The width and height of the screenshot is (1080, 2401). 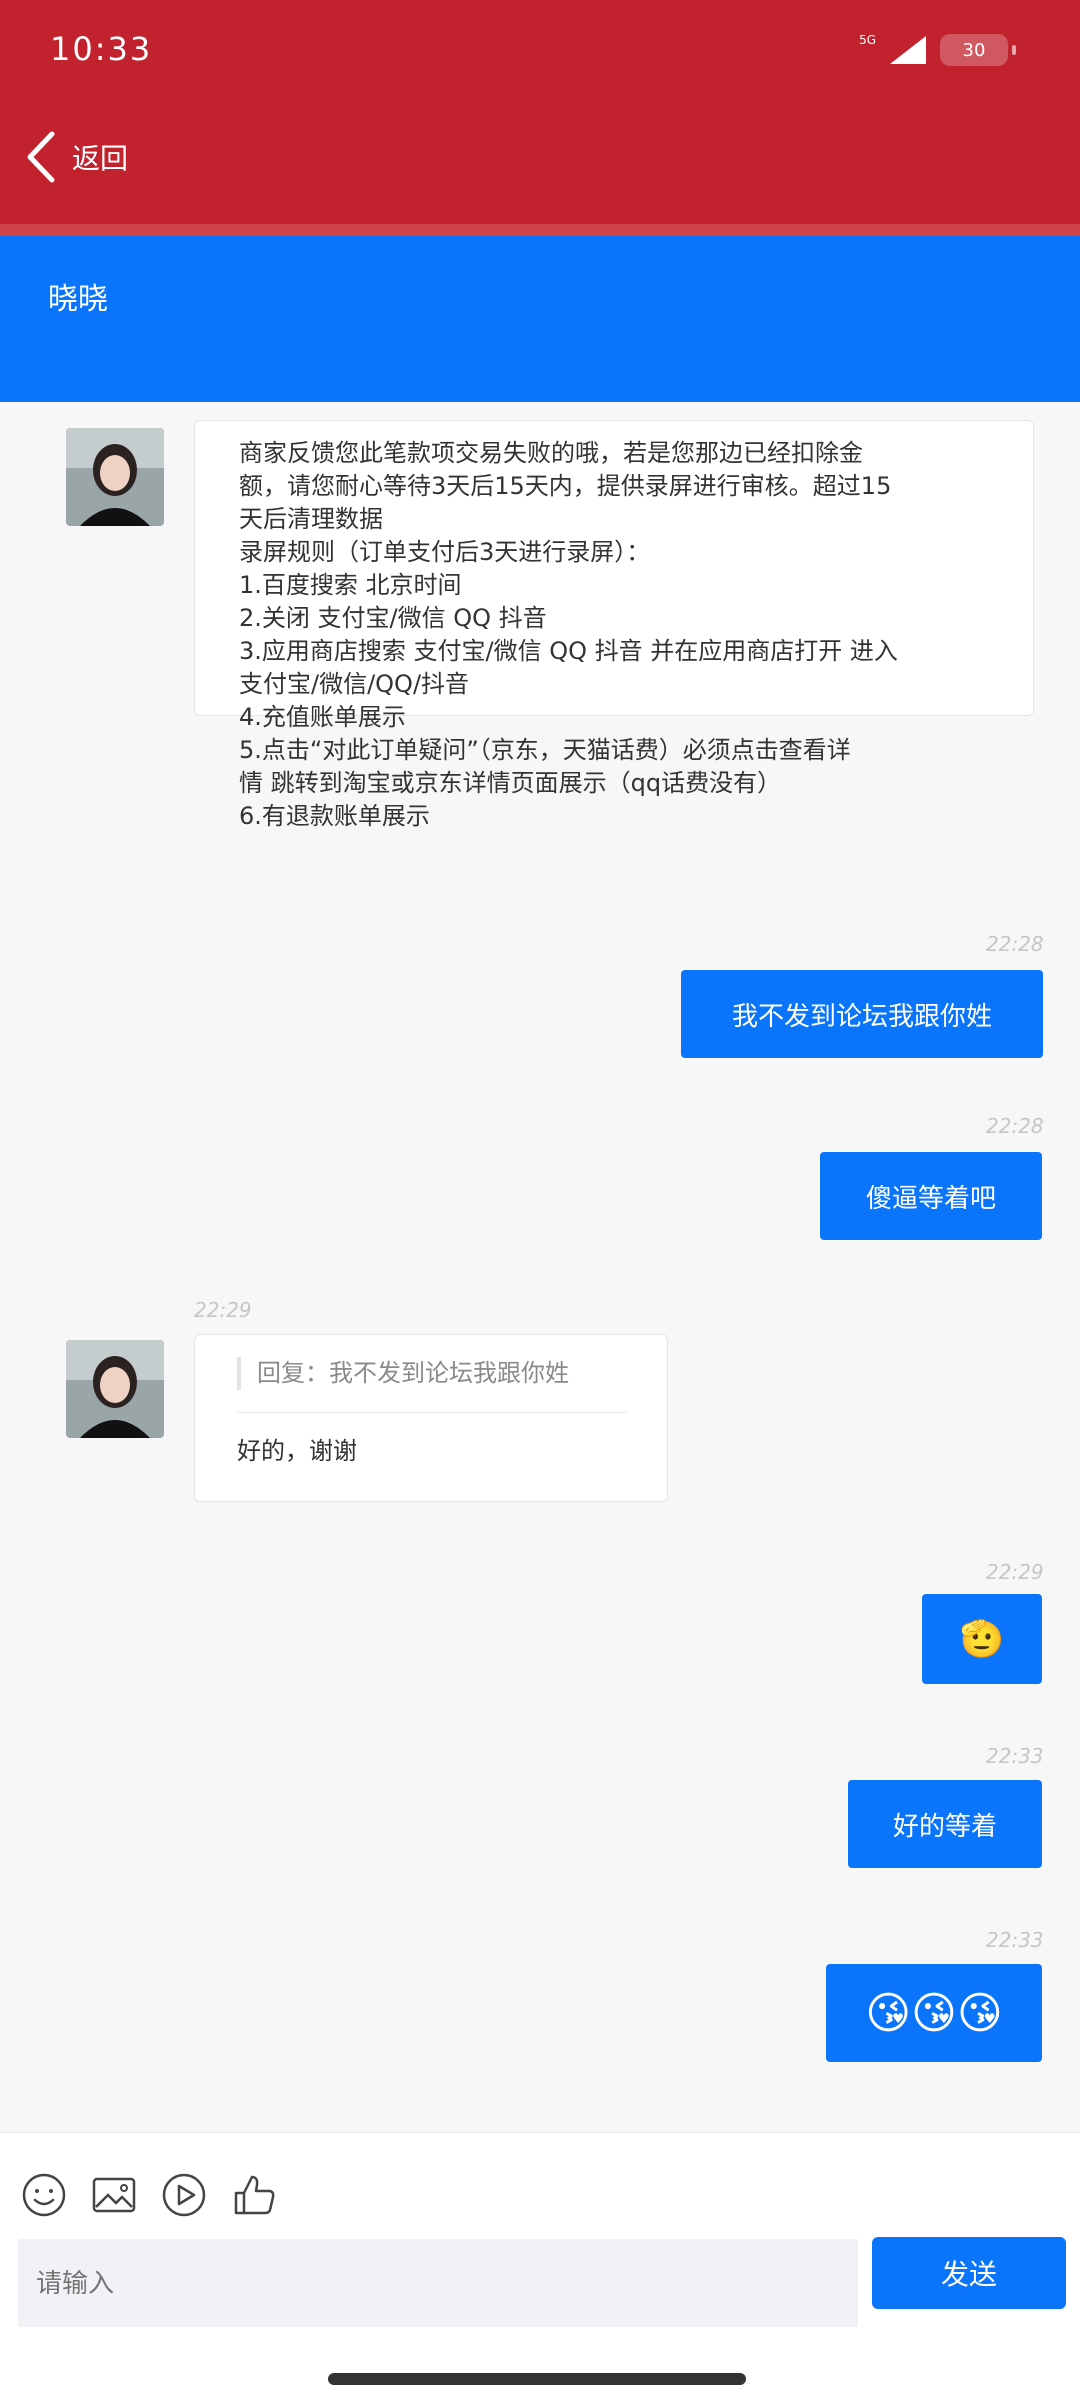 I want to click on quoted-message: 回复：我不发到论坛我跟你姓, so click(x=432, y=1373).